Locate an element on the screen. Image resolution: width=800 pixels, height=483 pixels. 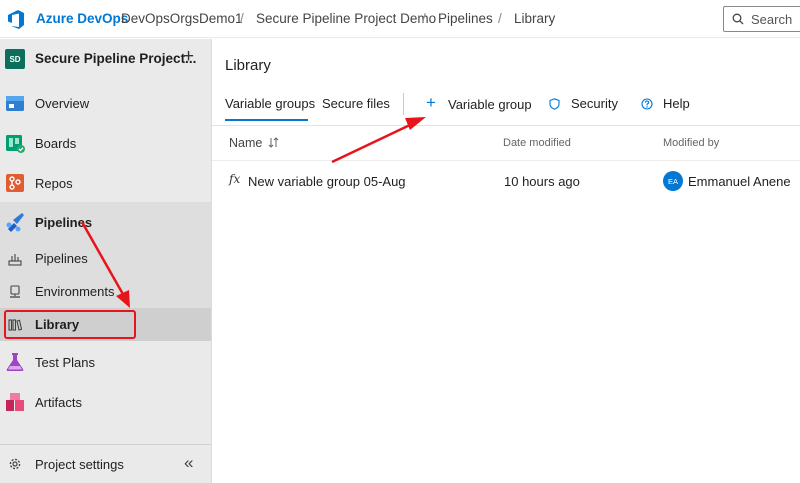
help-label: Help is located at coordinates (676, 103).